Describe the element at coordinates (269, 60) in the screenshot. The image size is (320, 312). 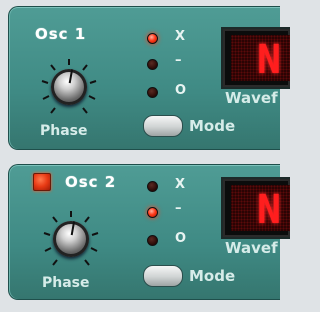
I see `osc1-waveform-value: N` at that location.